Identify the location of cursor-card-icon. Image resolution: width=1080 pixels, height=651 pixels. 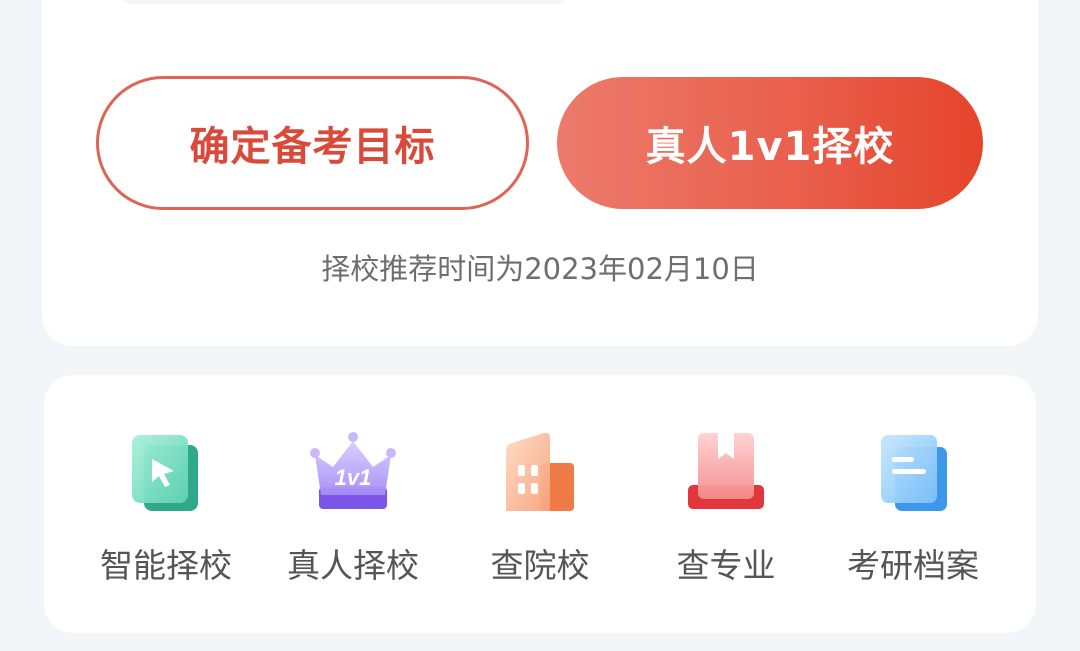
(165, 473).